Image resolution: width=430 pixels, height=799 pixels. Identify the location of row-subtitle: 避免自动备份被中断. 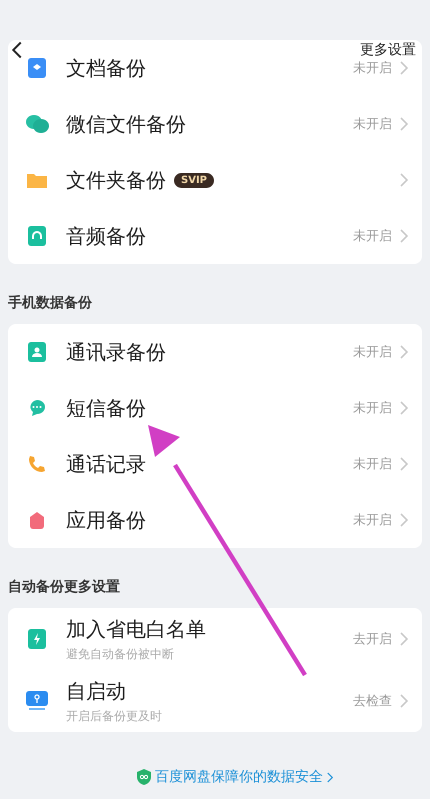
(120, 654).